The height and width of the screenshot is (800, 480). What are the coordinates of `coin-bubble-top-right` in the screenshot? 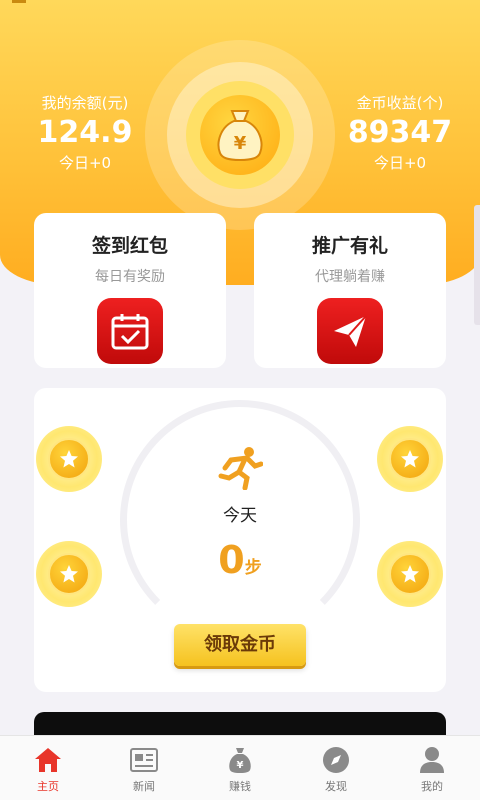 It's located at (410, 459).